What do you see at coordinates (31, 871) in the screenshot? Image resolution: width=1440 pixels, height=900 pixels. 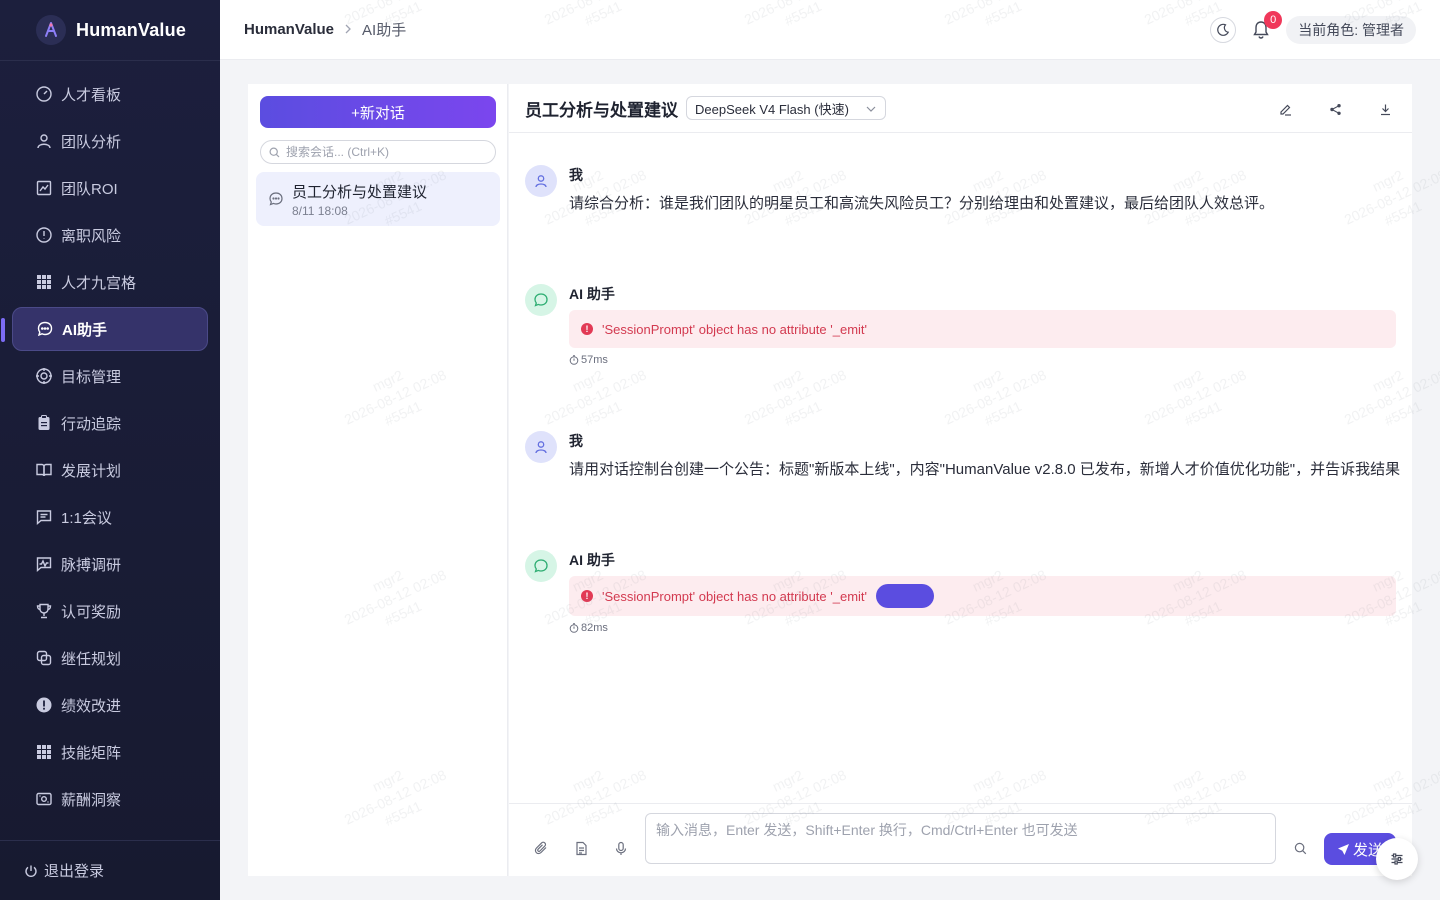 I see `power-icon` at bounding box center [31, 871].